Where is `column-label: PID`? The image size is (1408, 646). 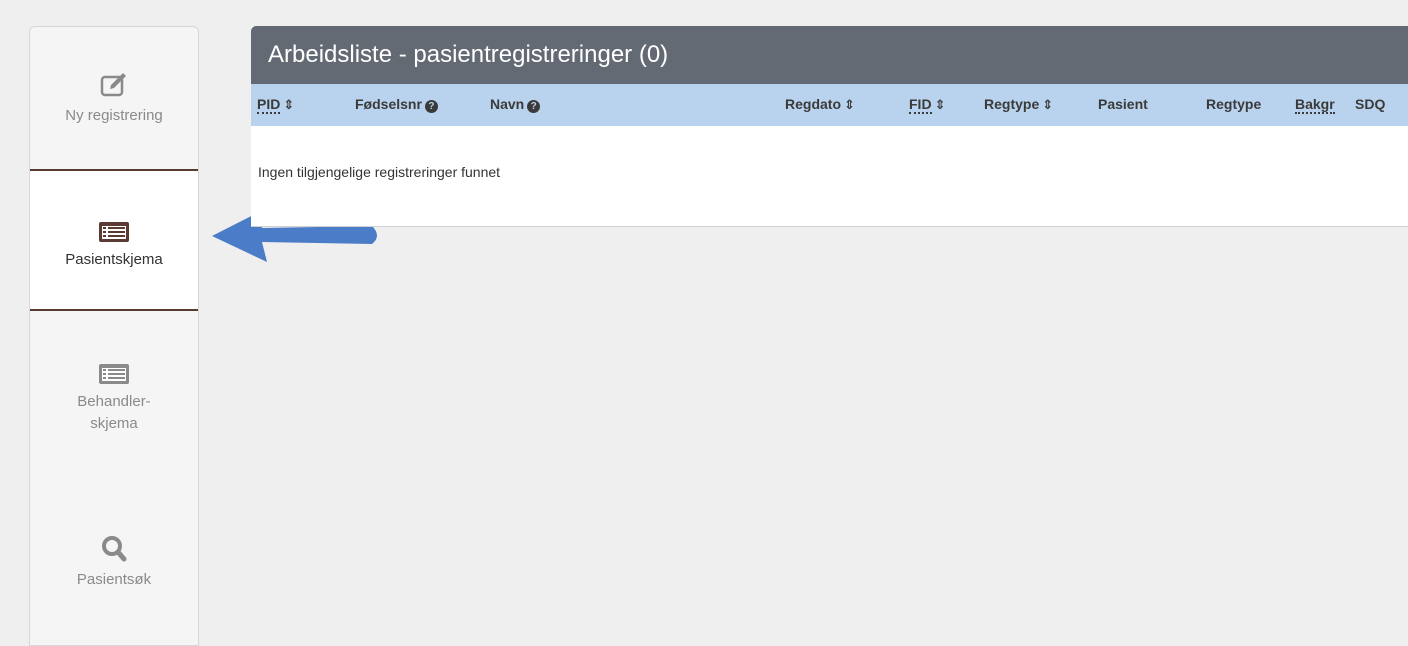 column-label: PID is located at coordinates (269, 105).